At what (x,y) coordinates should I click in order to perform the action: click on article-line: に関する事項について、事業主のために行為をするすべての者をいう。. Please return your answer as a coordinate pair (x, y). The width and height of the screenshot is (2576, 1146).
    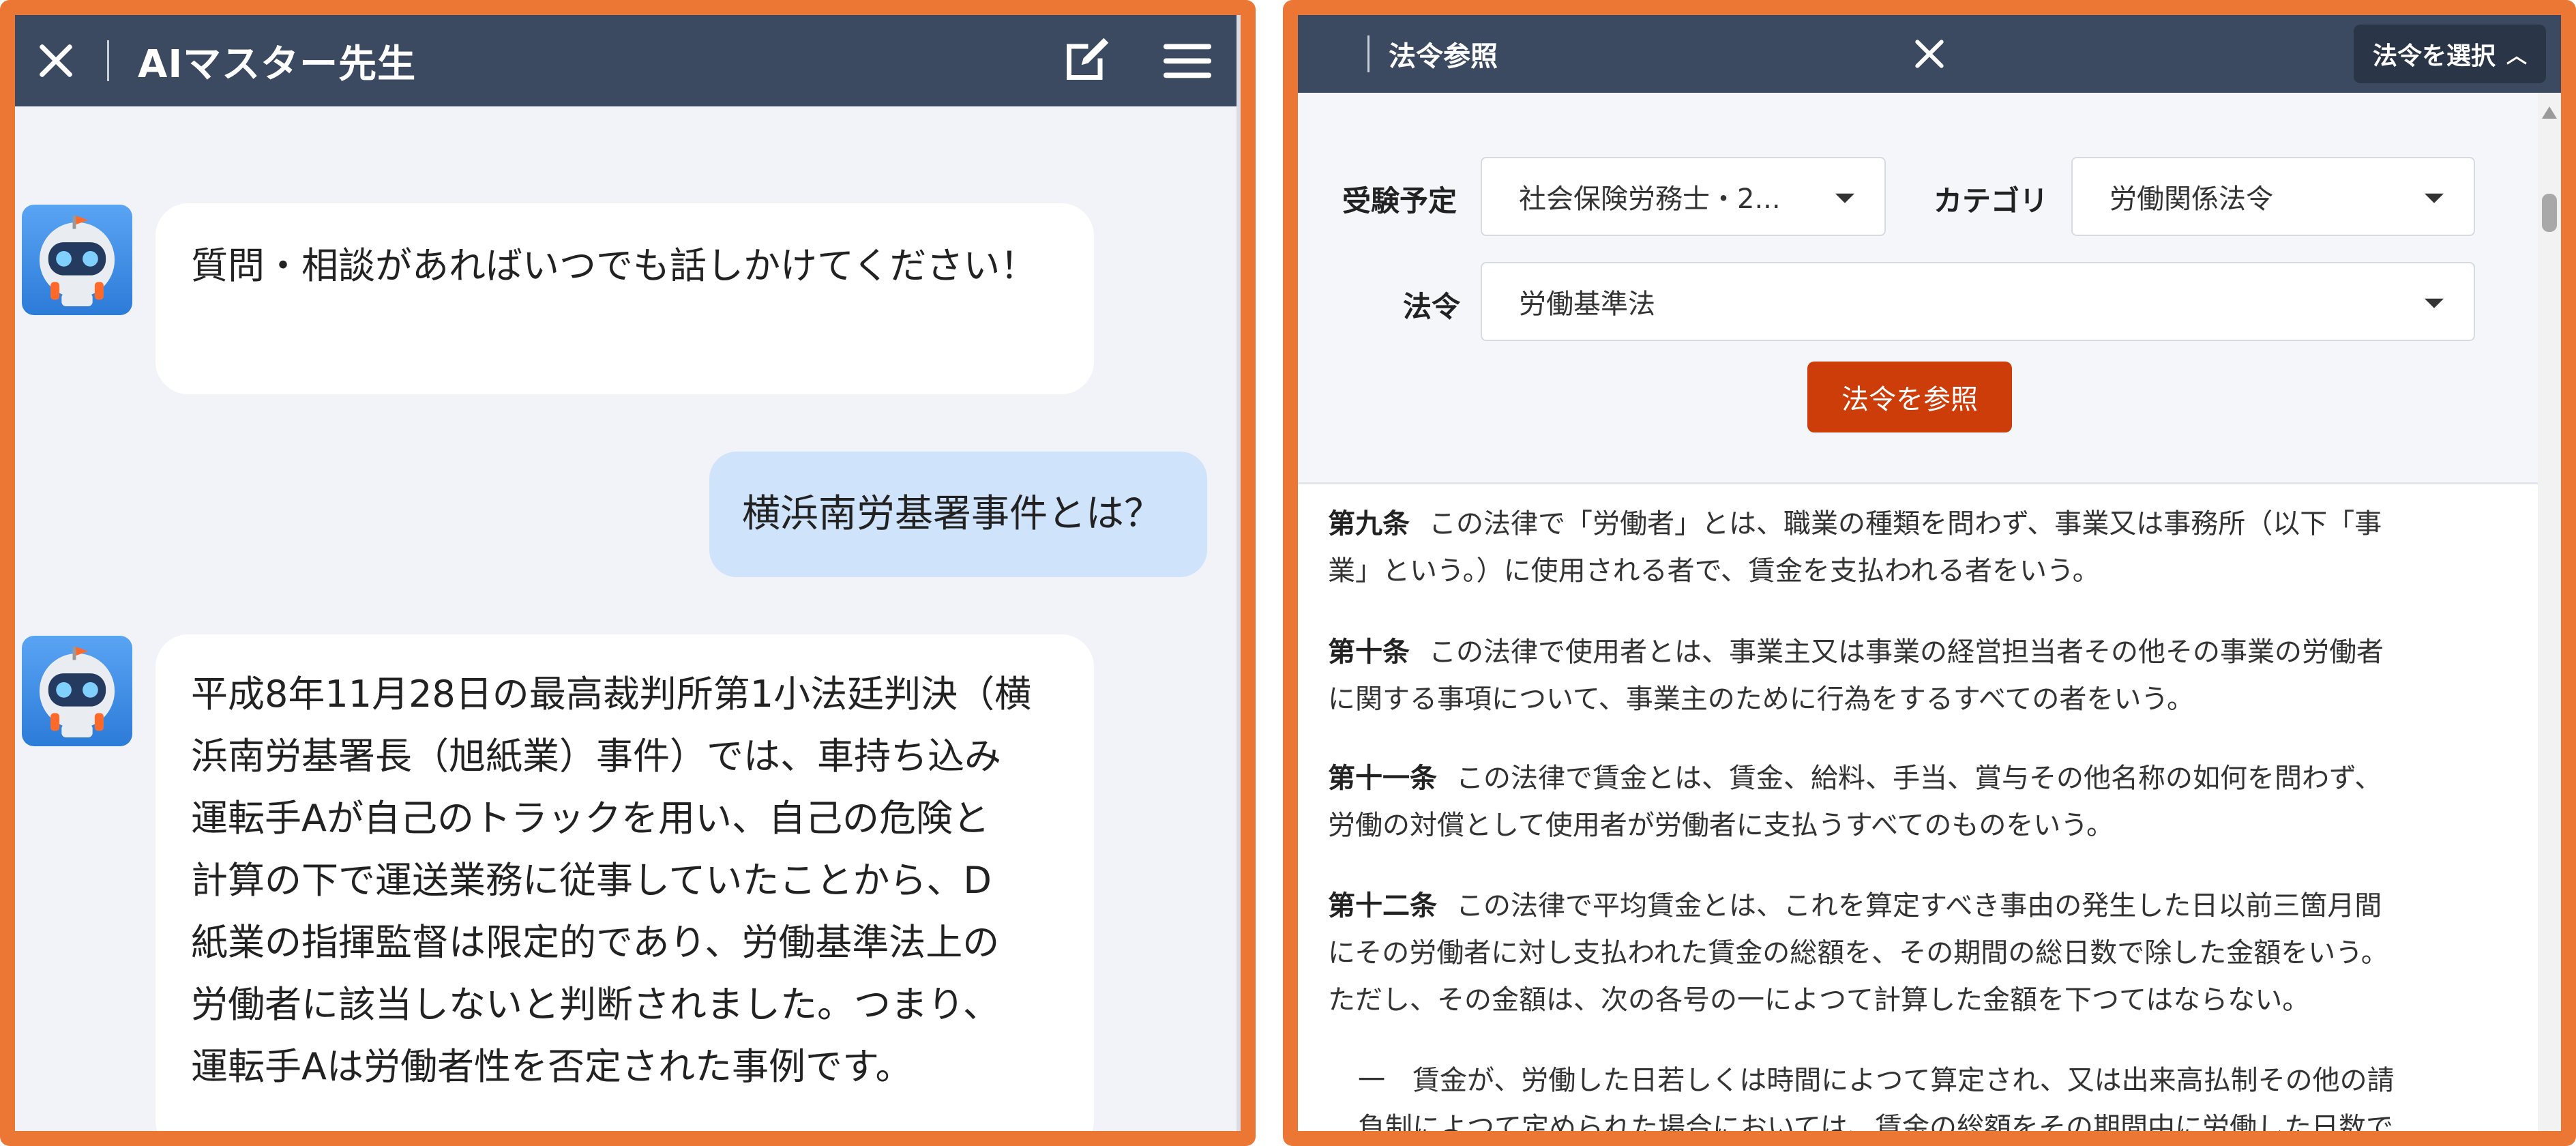
    Looking at the image, I should click on (1761, 699).